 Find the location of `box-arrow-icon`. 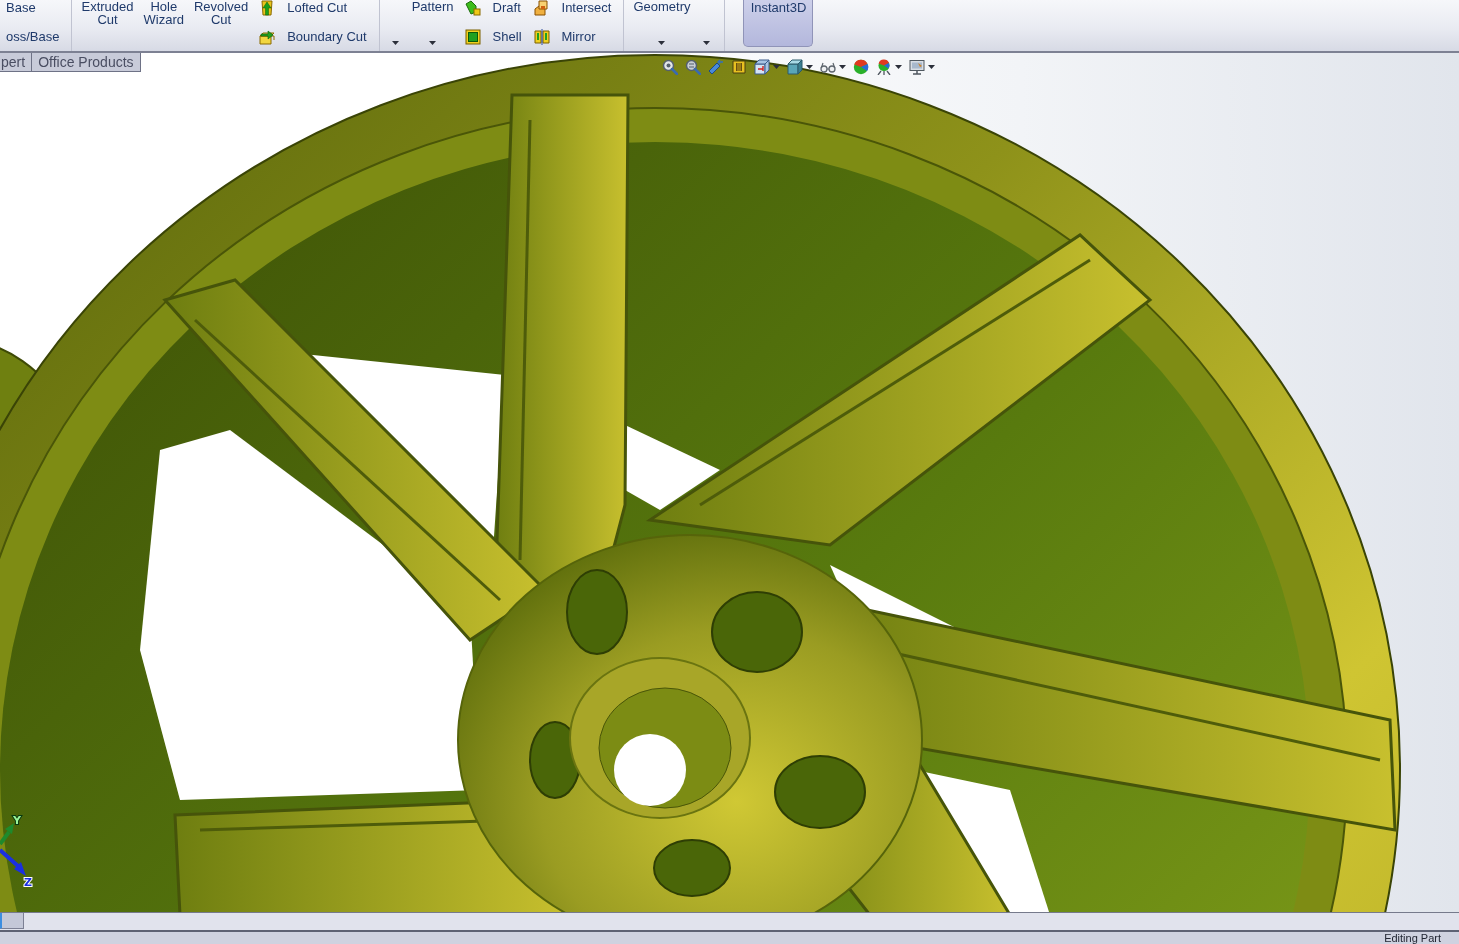

box-arrow-icon is located at coordinates (267, 37).